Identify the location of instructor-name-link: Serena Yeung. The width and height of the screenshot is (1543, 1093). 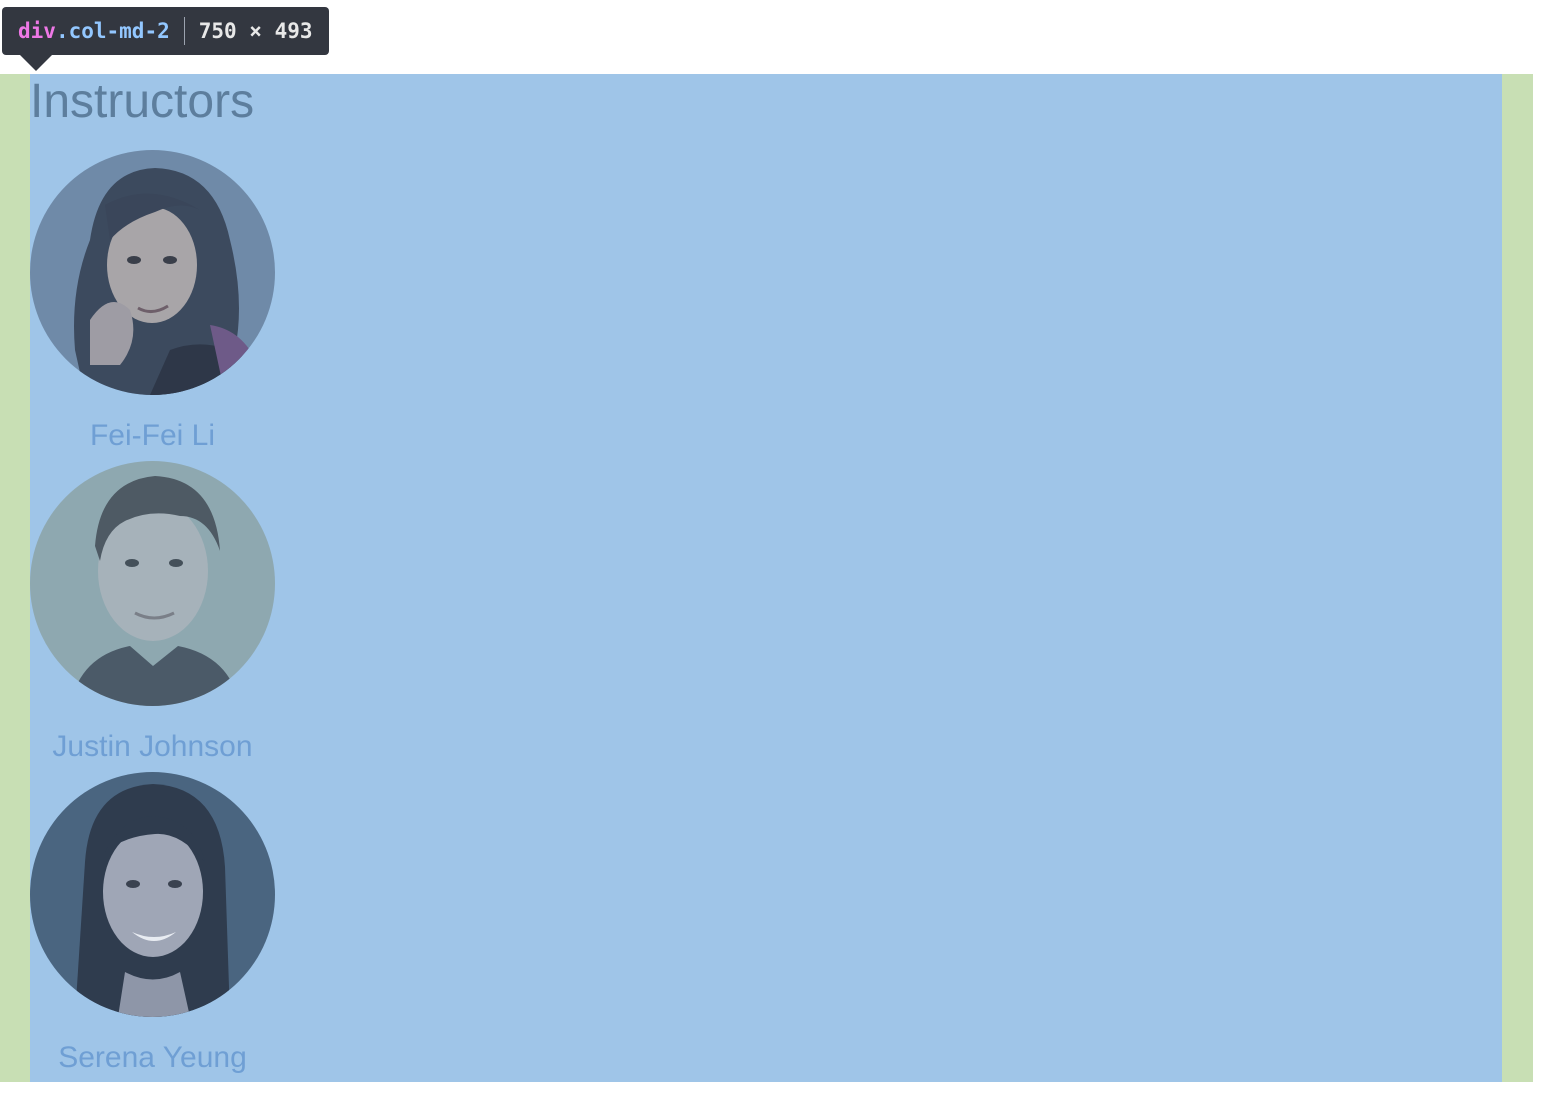
(152, 1058).